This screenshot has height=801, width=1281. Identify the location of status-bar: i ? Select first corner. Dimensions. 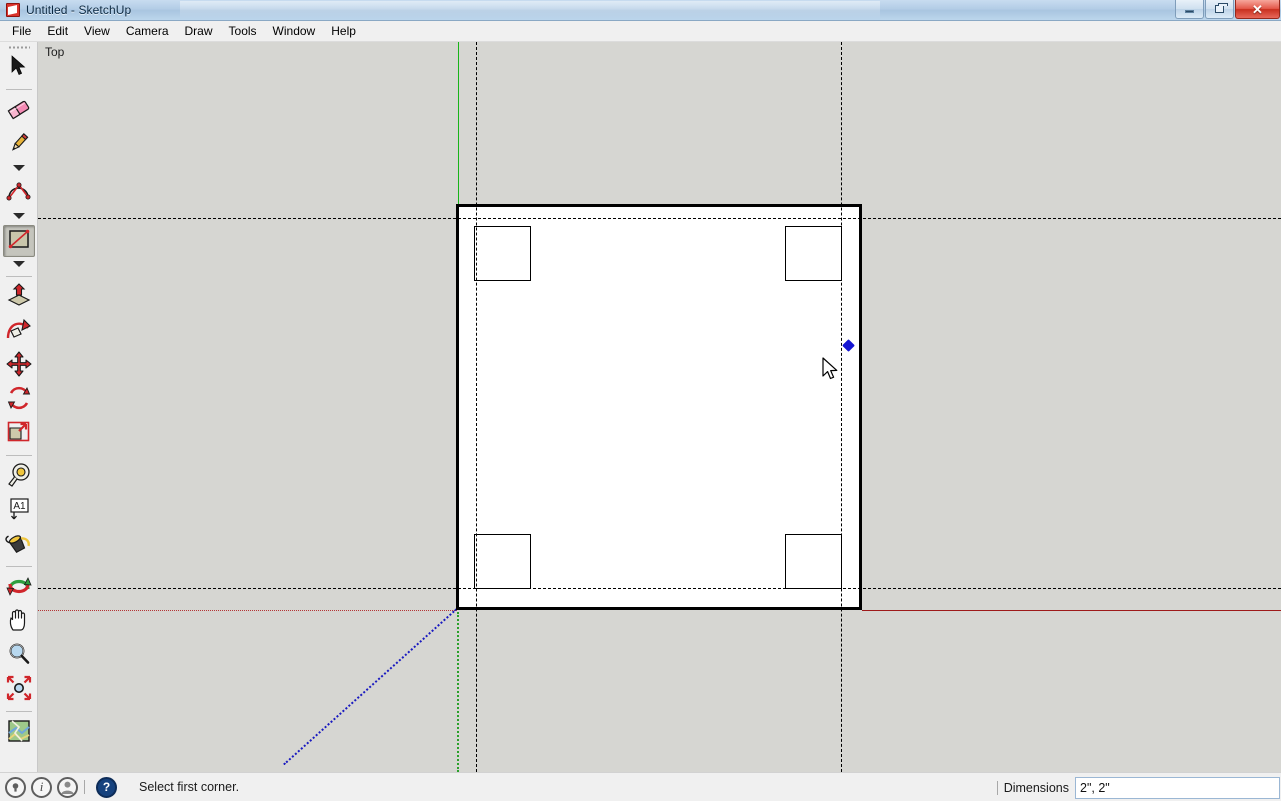
(640, 786).